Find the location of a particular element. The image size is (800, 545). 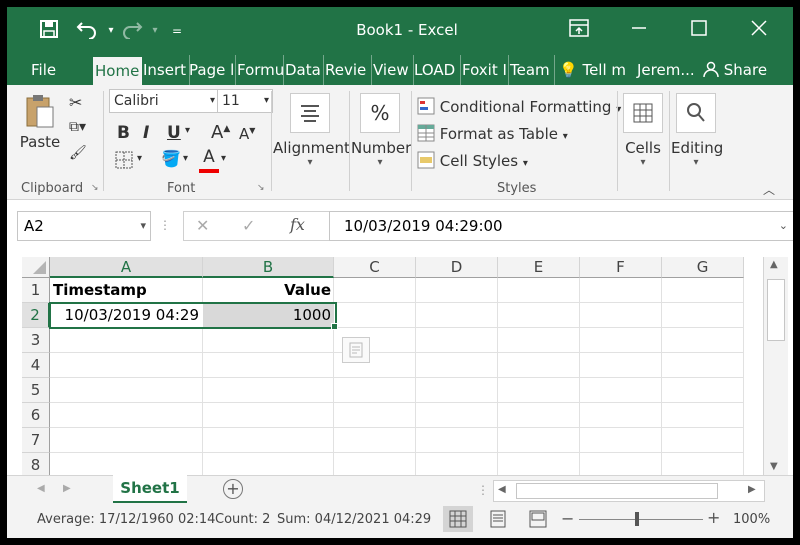

tab-home: Home is located at coordinates (117, 71).